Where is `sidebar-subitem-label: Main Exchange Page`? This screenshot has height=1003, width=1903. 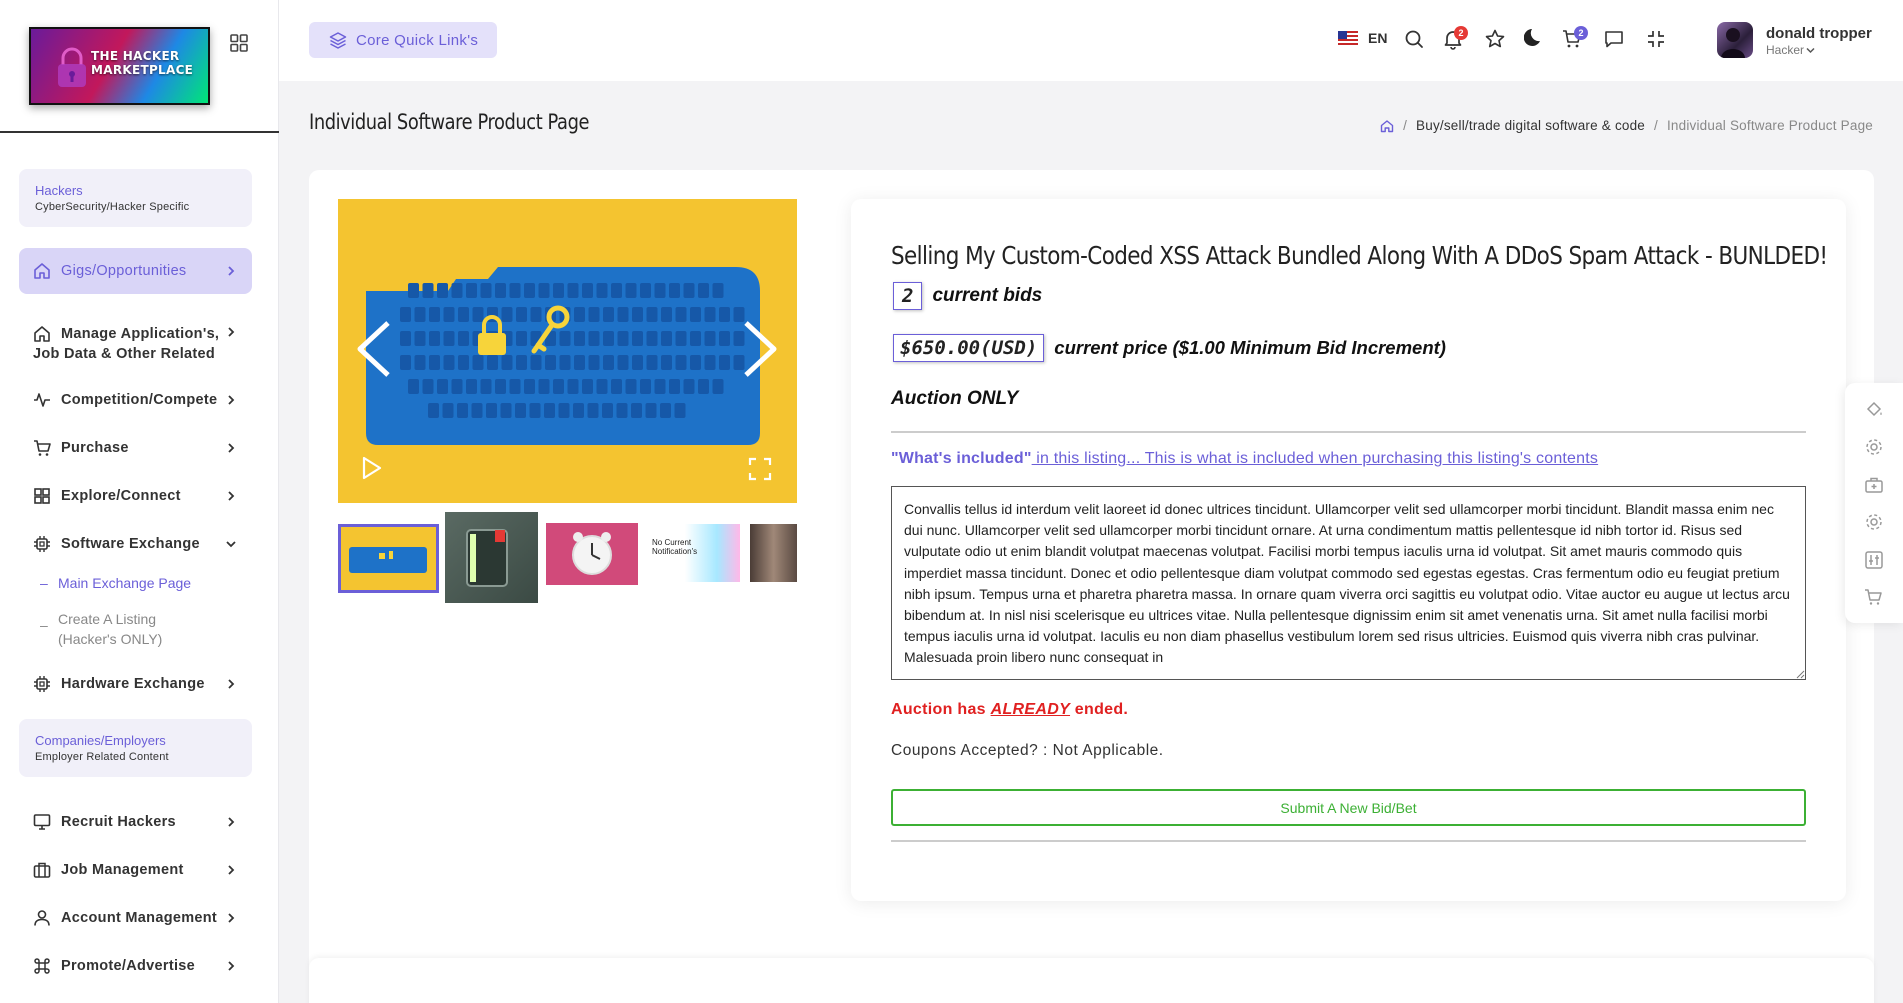 sidebar-subitem-label: Main Exchange Page is located at coordinates (125, 583).